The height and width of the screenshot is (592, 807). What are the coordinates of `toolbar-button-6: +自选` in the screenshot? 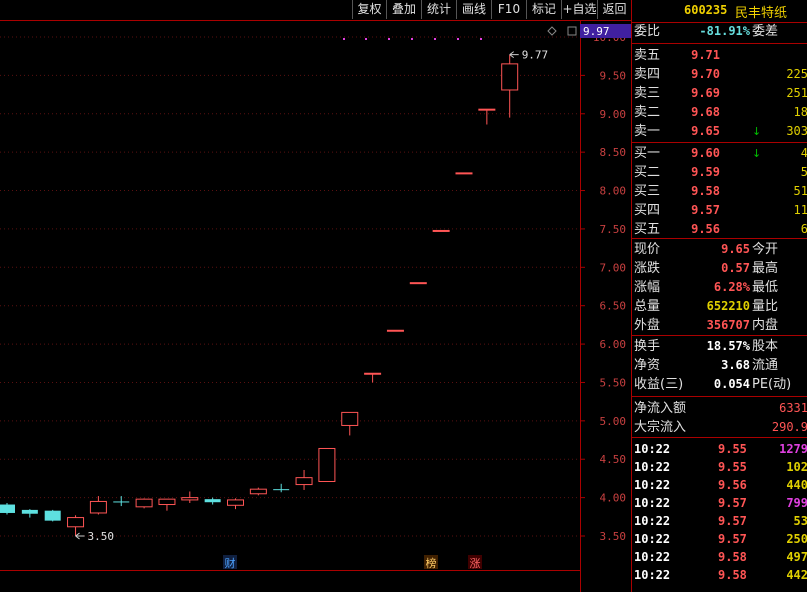 It's located at (579, 9).